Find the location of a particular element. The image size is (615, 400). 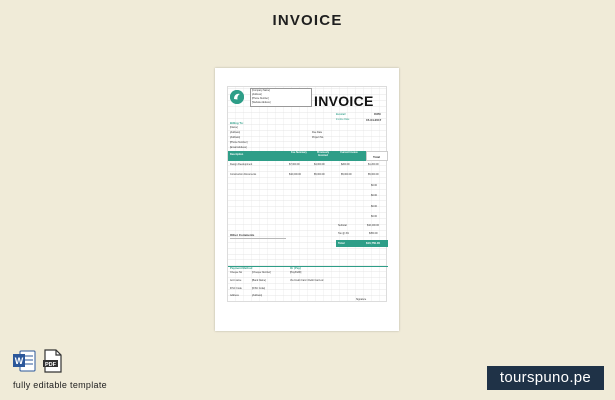

payment-label: IFSC Code is located at coordinates (236, 288).